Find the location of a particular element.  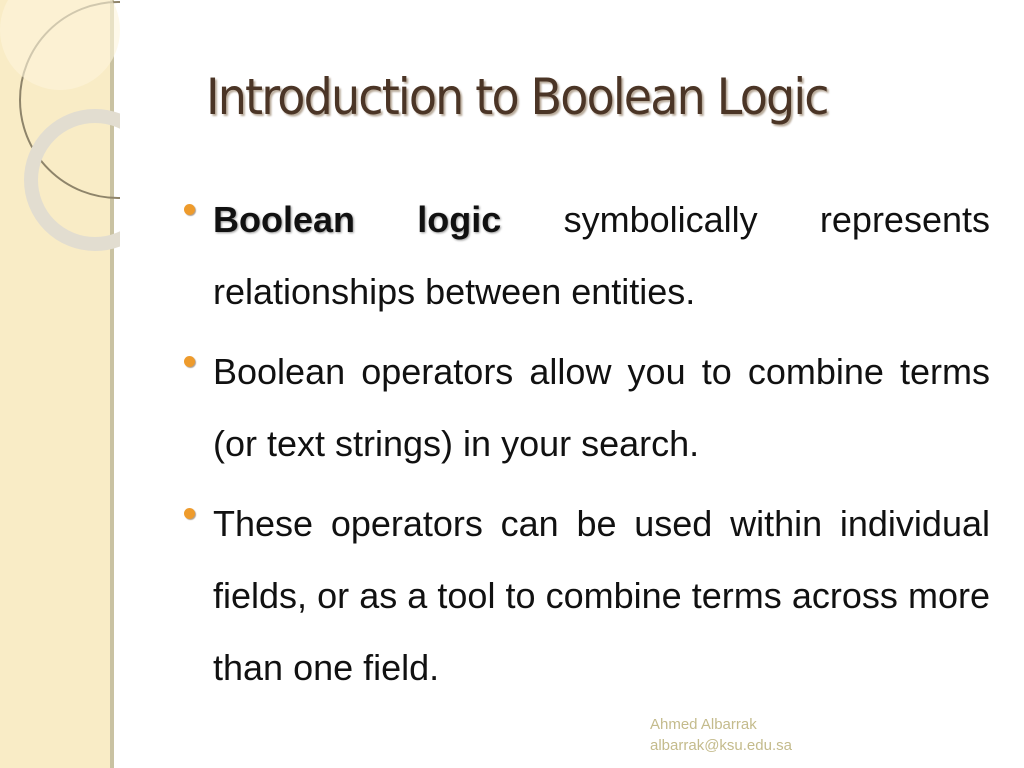

decorative-circles is located at coordinates (60, 125).